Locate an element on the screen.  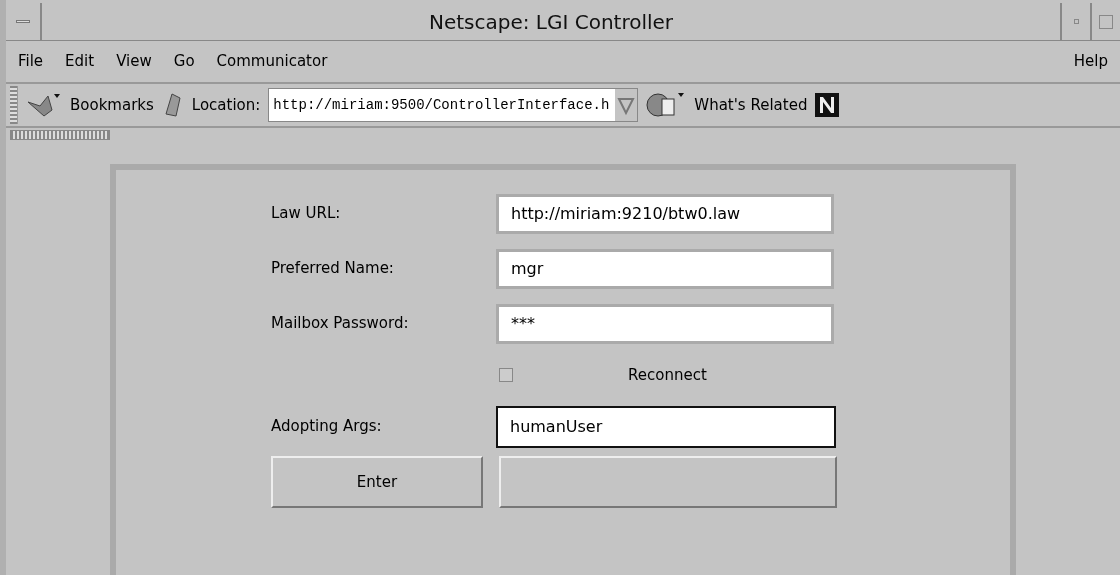
field-label: Mailbox Password: is located at coordinates (340, 324).